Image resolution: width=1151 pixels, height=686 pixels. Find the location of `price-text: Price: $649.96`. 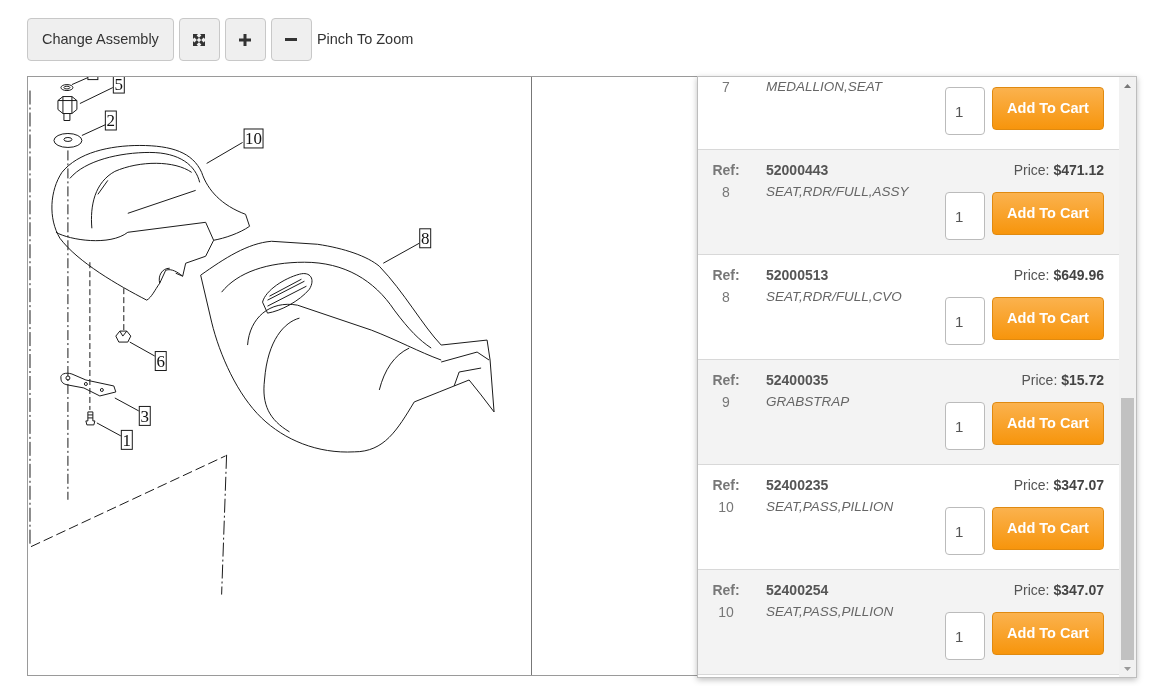

price-text: Price: $649.96 is located at coordinates (1058, 275).